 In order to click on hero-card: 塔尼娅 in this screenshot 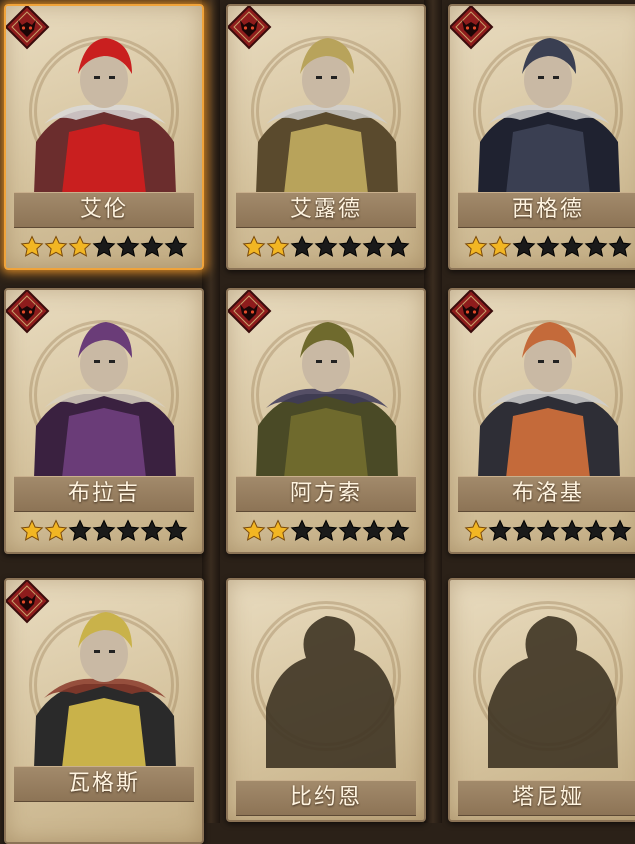, I will do `click(541, 700)`.